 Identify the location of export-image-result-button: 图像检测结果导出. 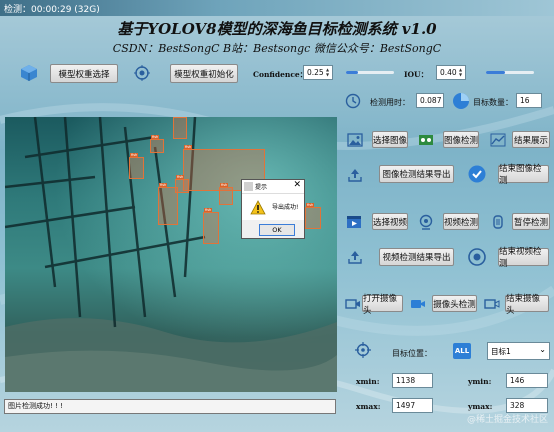
(416, 174).